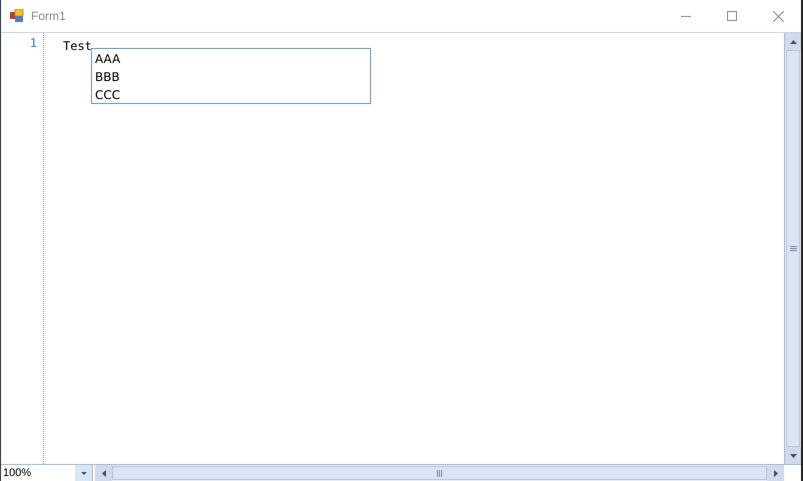 The image size is (803, 481). I want to click on autocomplete-item: CCC, so click(231, 95).